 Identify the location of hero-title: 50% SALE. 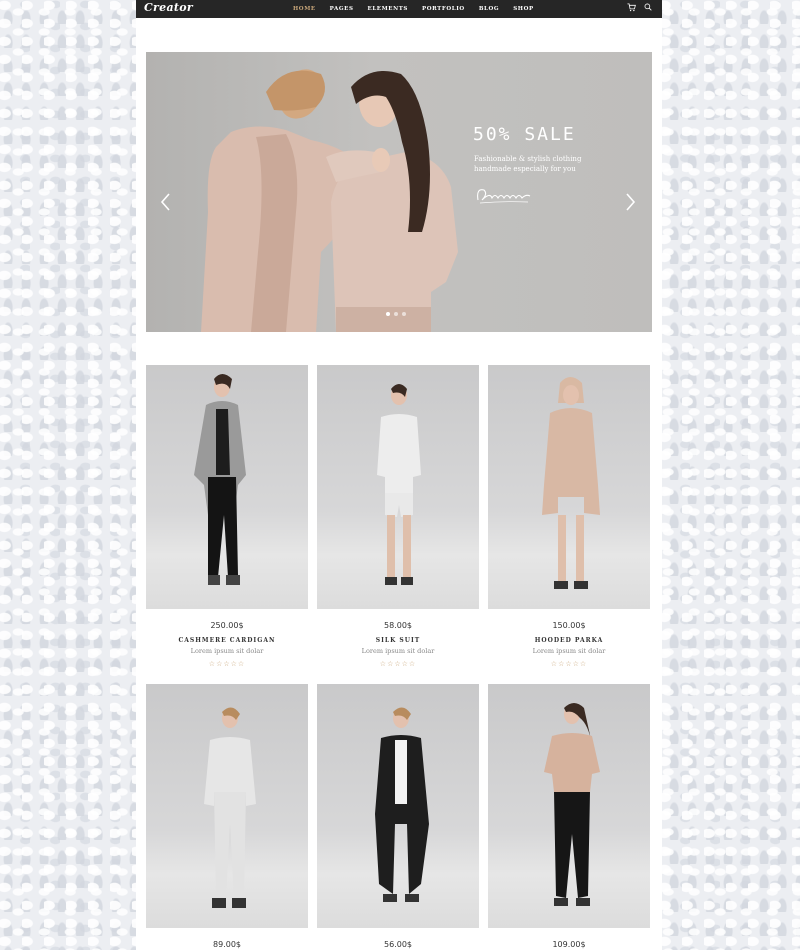
(524, 134).